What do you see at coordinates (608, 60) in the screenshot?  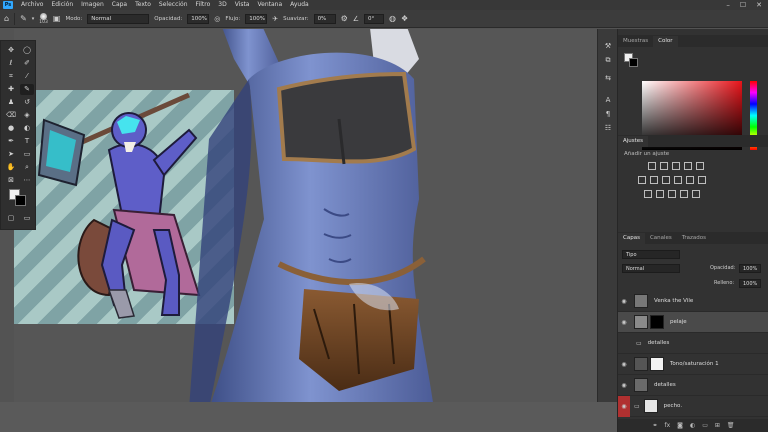 I see `clone-source-icon: ⧉` at bounding box center [608, 60].